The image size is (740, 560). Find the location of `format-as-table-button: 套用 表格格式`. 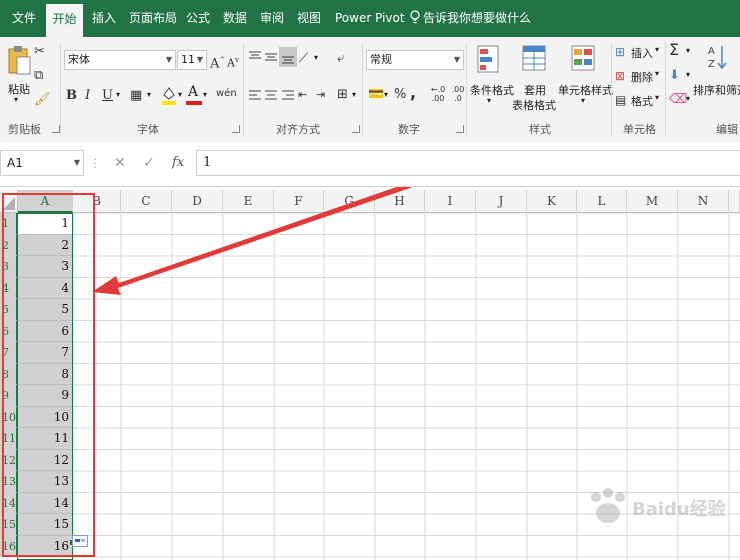

format-as-table-button: 套用 表格格式 is located at coordinates (535, 80).